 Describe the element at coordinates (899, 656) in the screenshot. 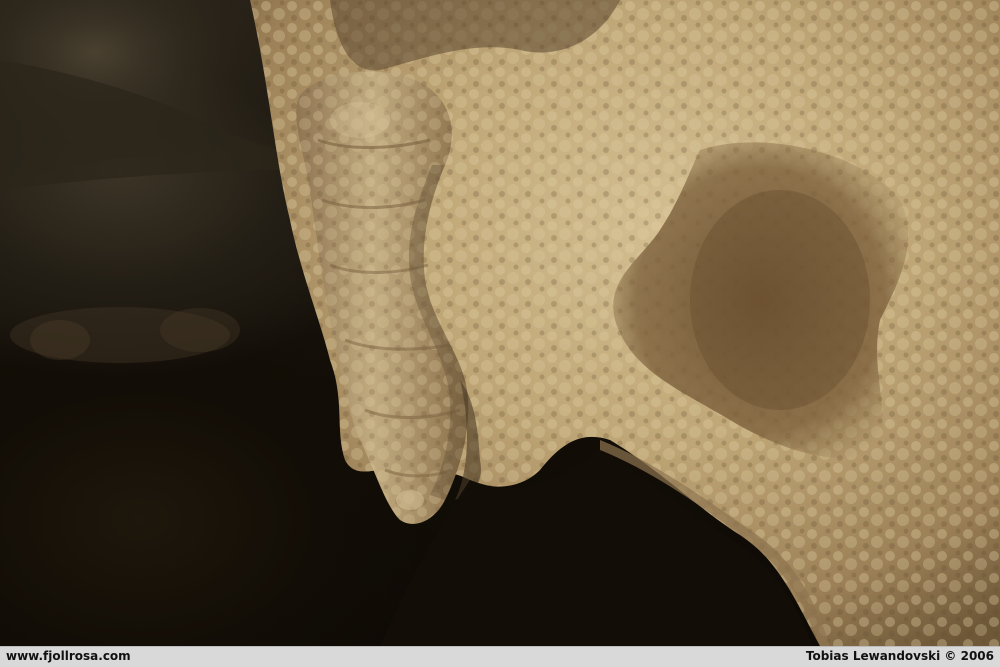

I see `photo-credit: Tobias Lewandovski © 2006` at that location.